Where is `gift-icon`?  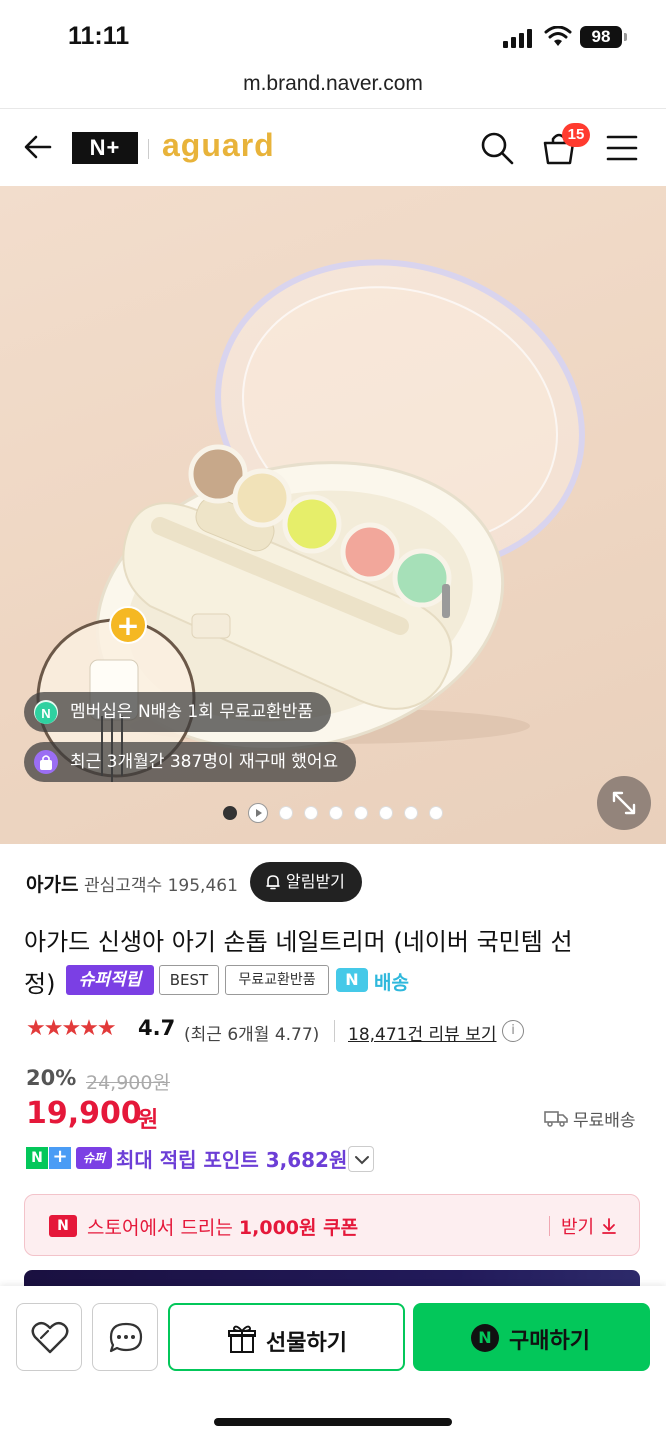 gift-icon is located at coordinates (242, 1339).